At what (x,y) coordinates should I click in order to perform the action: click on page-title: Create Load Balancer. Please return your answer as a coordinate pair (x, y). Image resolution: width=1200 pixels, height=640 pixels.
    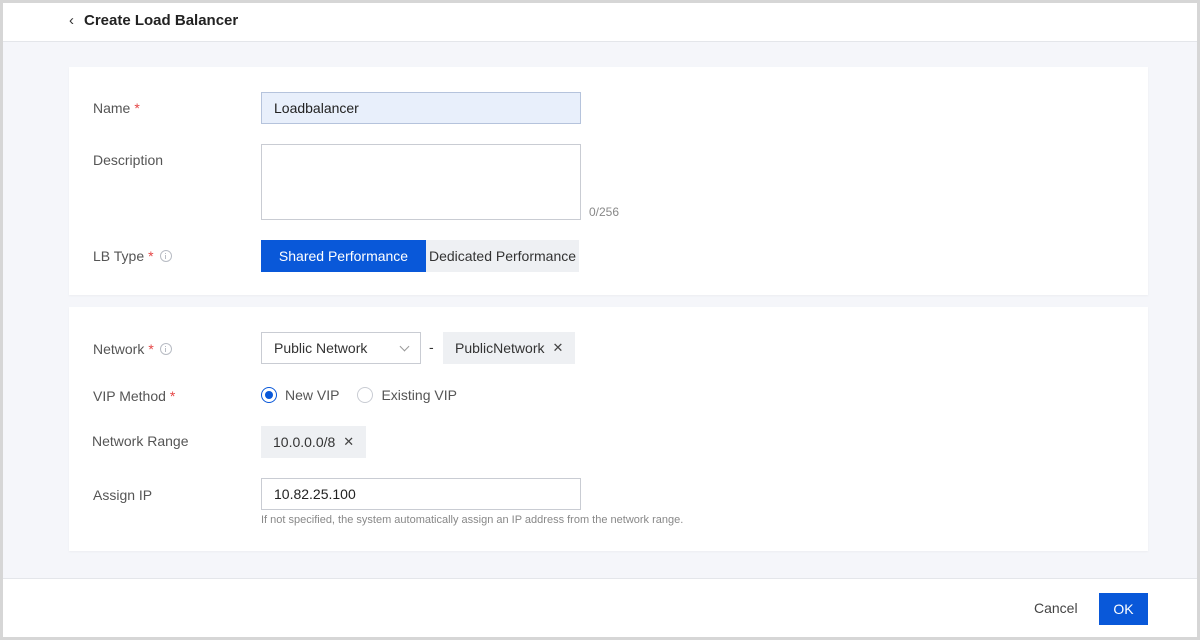
    Looking at the image, I should click on (161, 20).